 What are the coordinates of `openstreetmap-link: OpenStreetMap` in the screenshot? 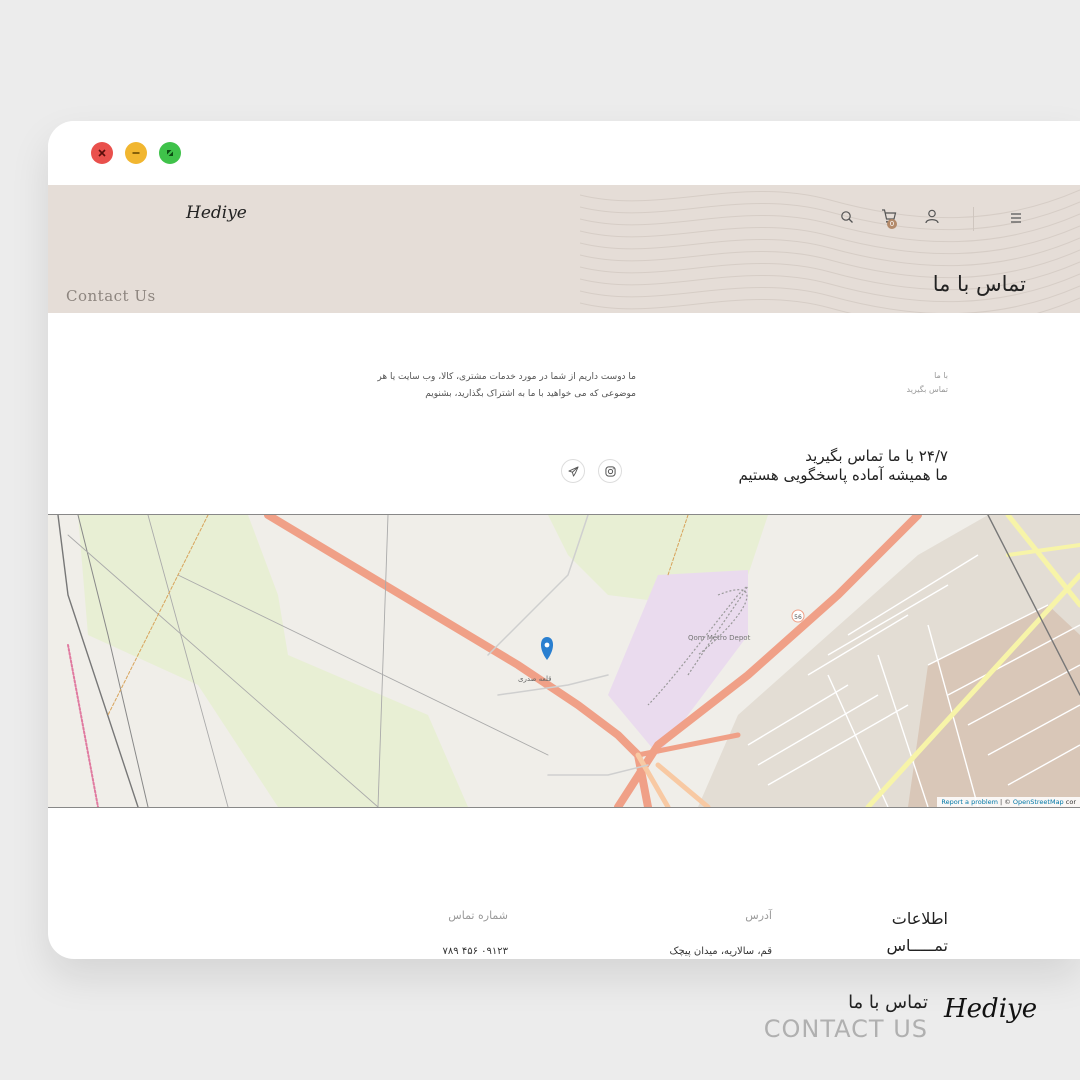 It's located at (1038, 802).